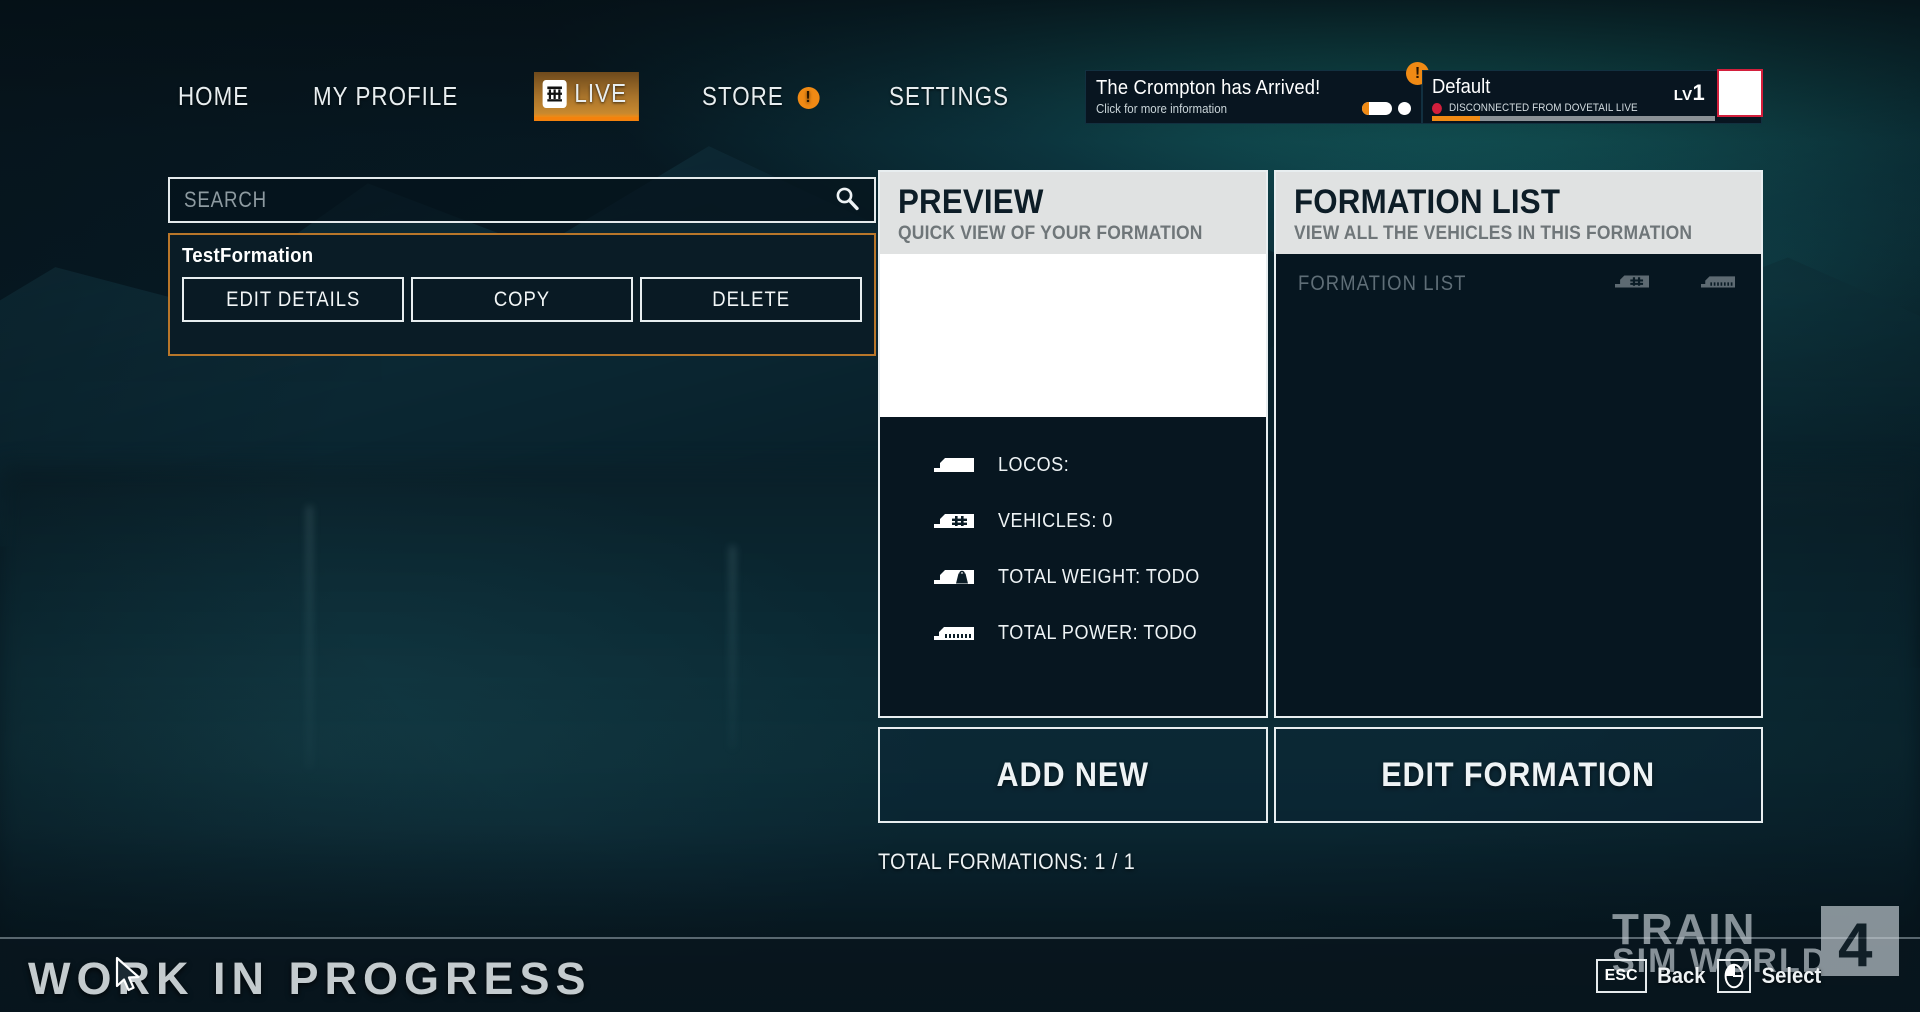  Describe the element at coordinates (1651, 976) in the screenshot. I see `hint-back: ESC Back` at that location.